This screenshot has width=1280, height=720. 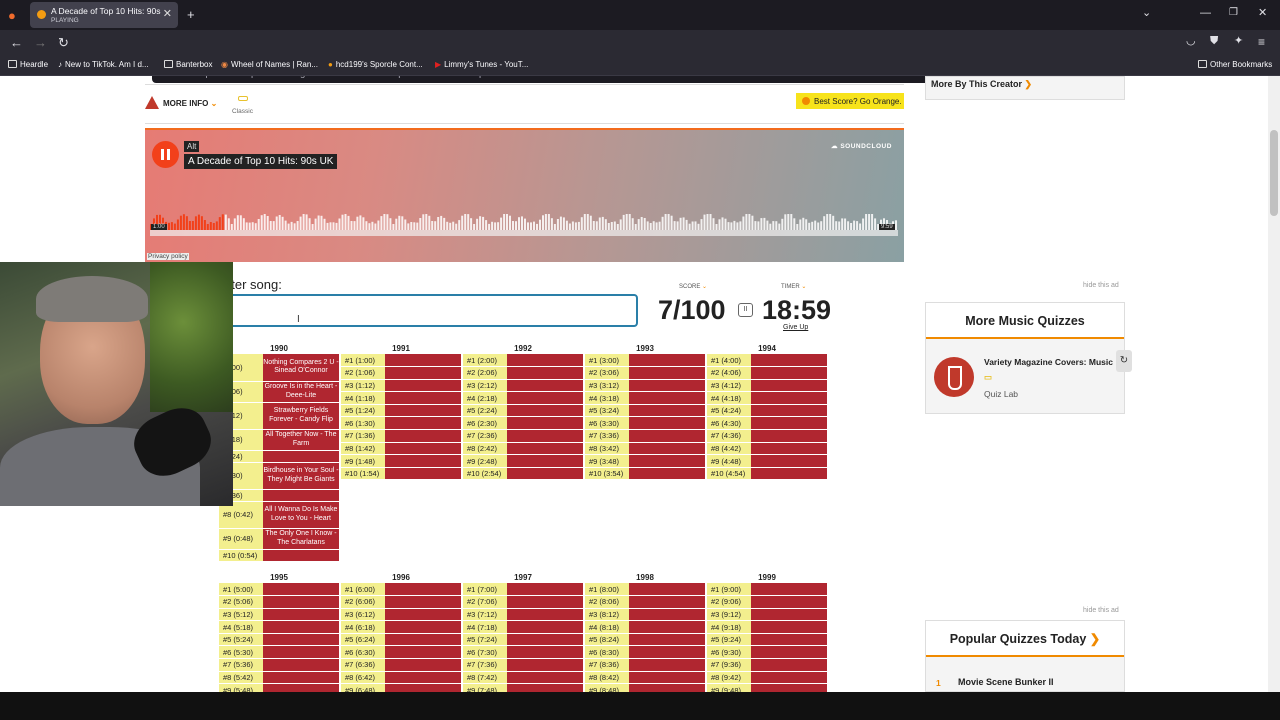 I want to click on table-row: #7 (8:36), so click(x=645, y=665).